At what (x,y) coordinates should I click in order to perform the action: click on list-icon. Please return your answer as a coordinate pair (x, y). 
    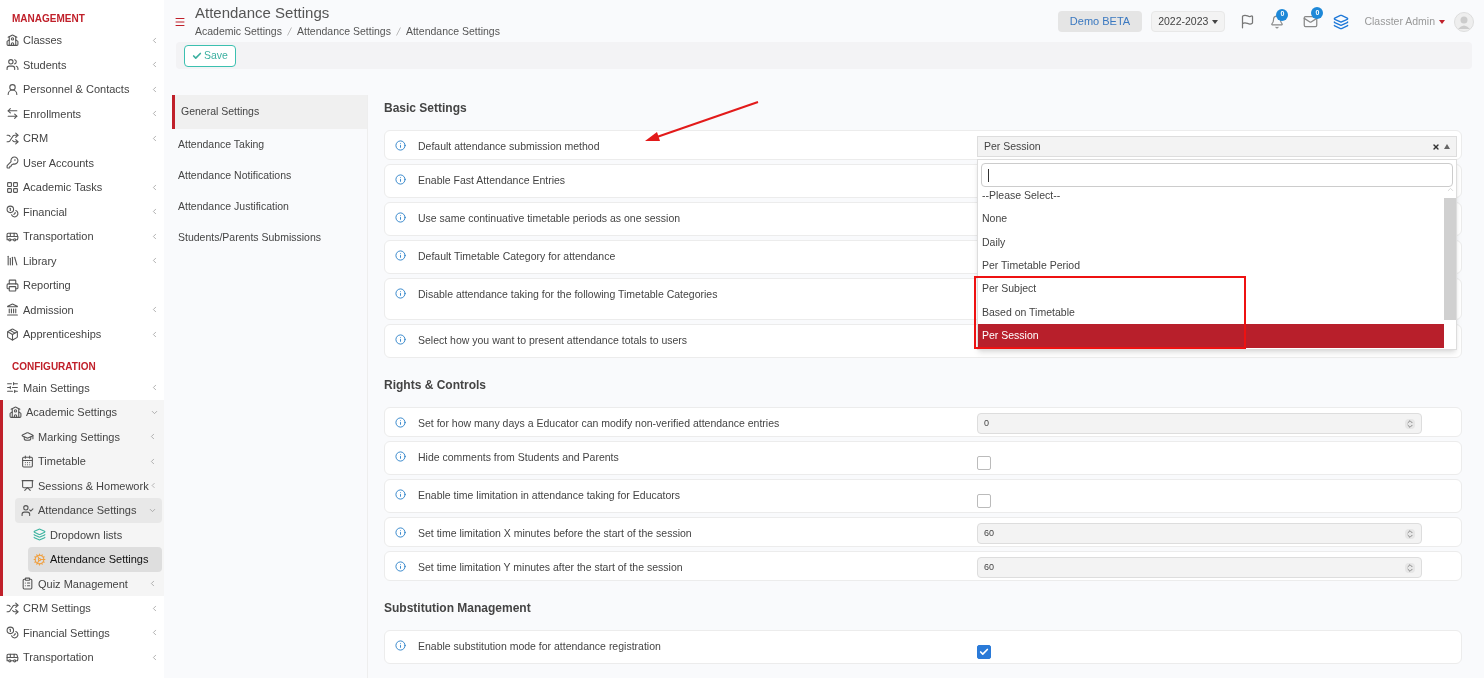
    Looking at the image, I should click on (27, 584).